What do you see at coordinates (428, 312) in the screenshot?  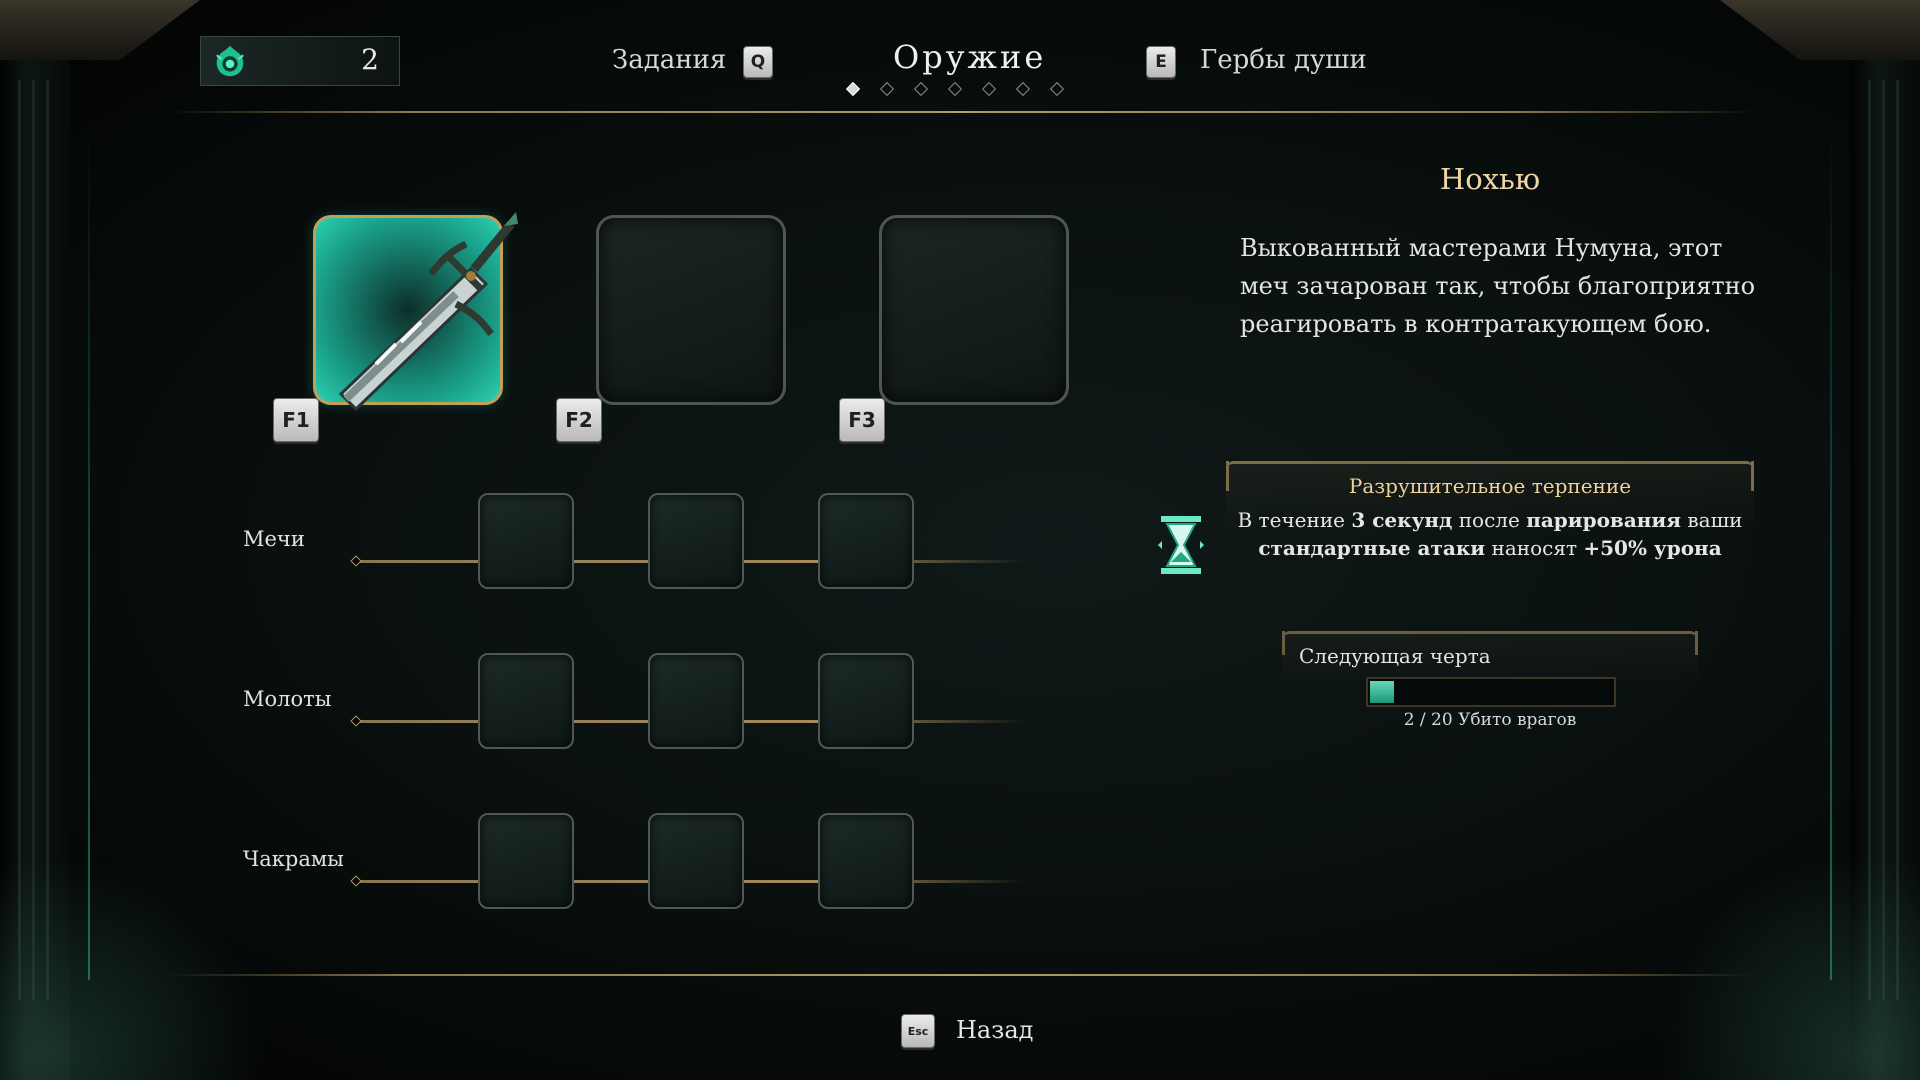 I see `sword-icon` at bounding box center [428, 312].